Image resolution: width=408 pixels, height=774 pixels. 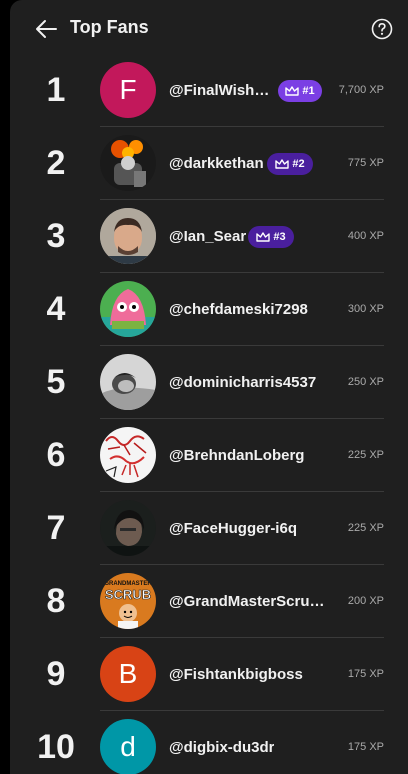 I want to click on list-item: 7 @FaceHugger-i6q 225 XP, so click(x=209, y=528).